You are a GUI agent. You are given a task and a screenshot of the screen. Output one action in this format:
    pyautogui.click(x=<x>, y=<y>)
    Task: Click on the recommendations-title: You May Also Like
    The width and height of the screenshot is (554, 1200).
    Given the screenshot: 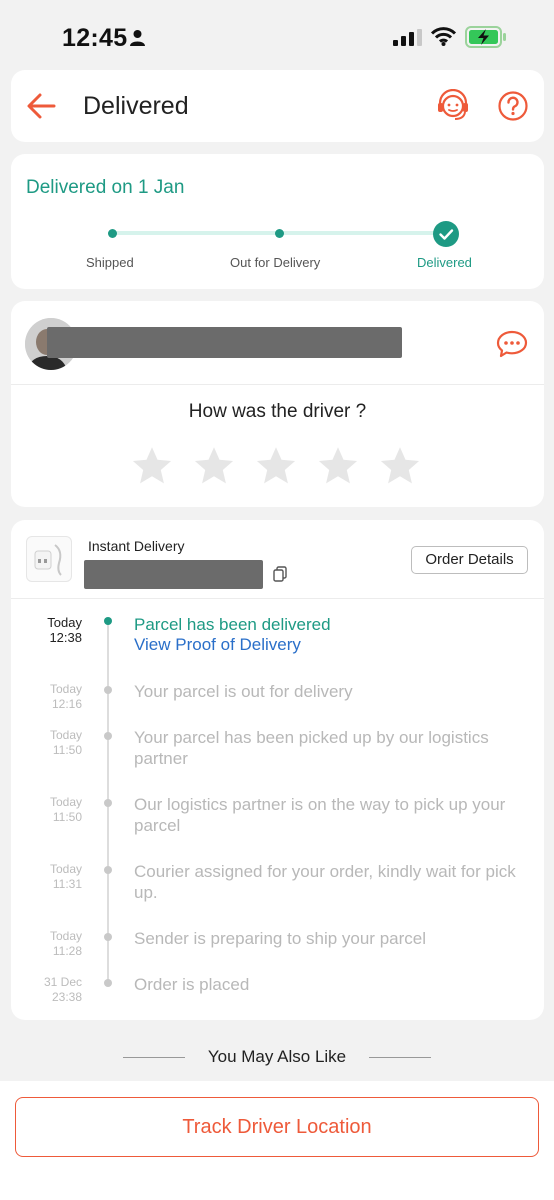 What is the action you would take?
    pyautogui.click(x=277, y=1056)
    